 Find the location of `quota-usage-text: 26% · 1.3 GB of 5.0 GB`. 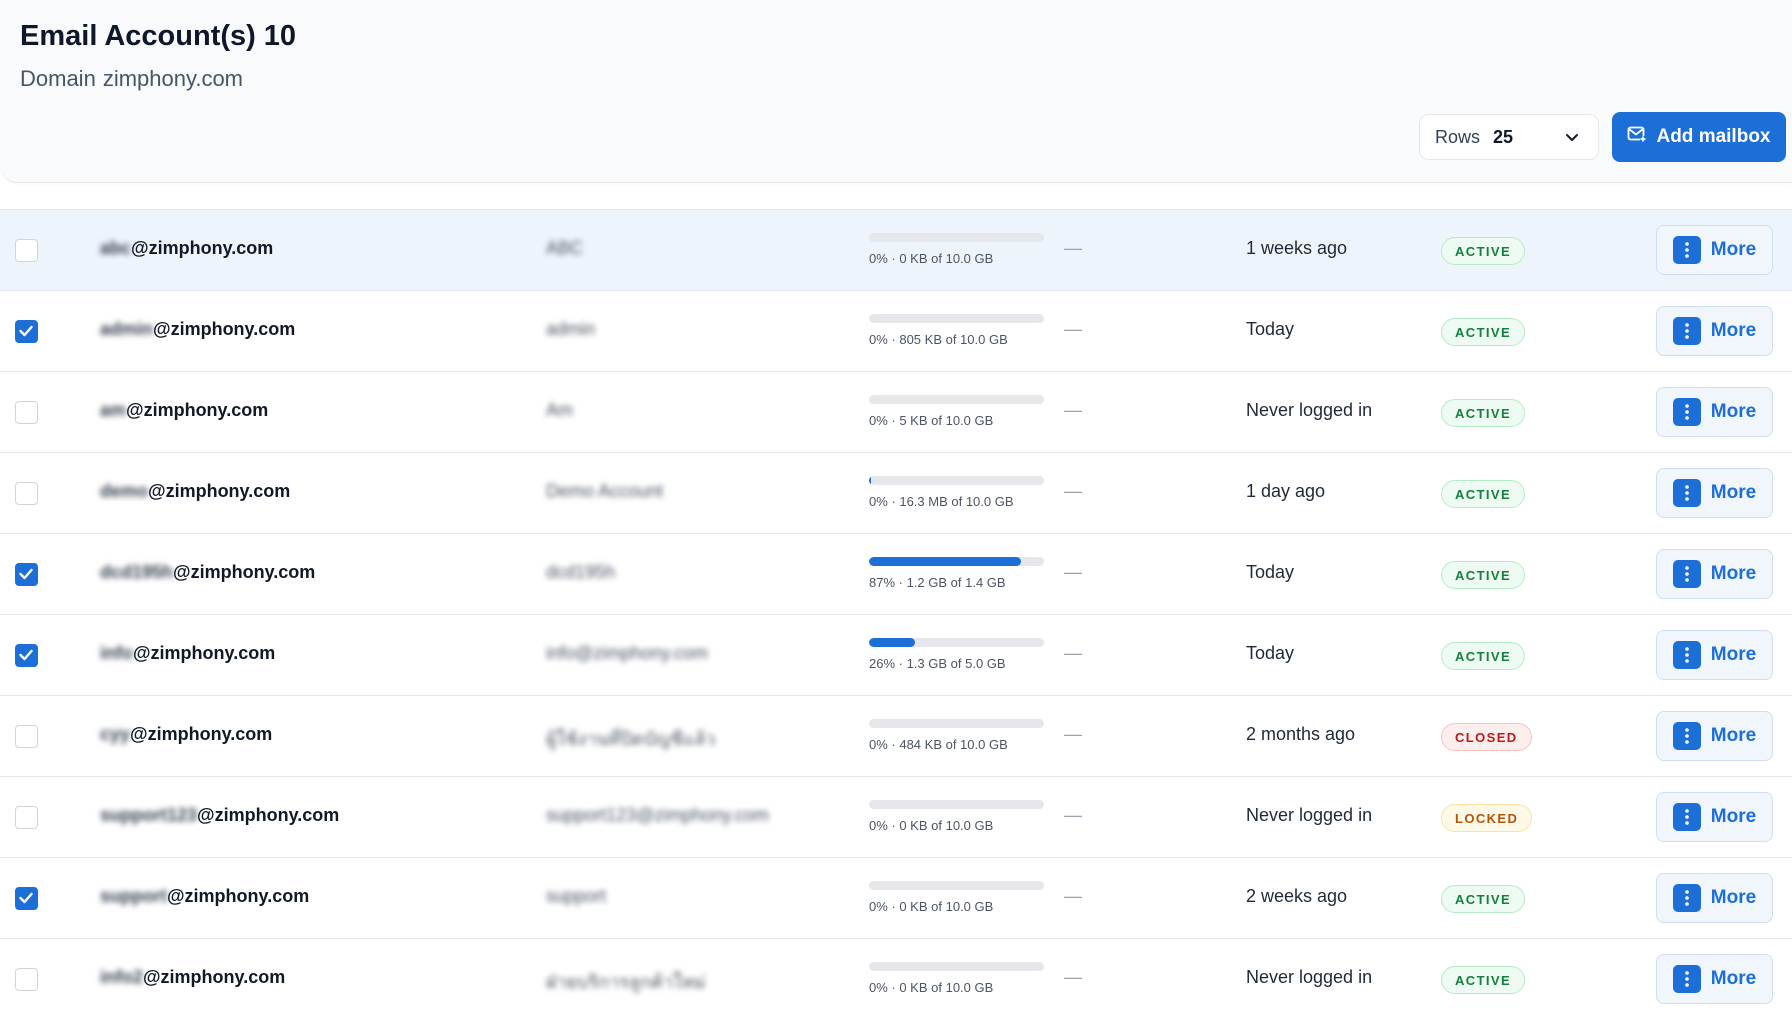

quota-usage-text: 26% · 1.3 GB of 5.0 GB is located at coordinates (937, 663).